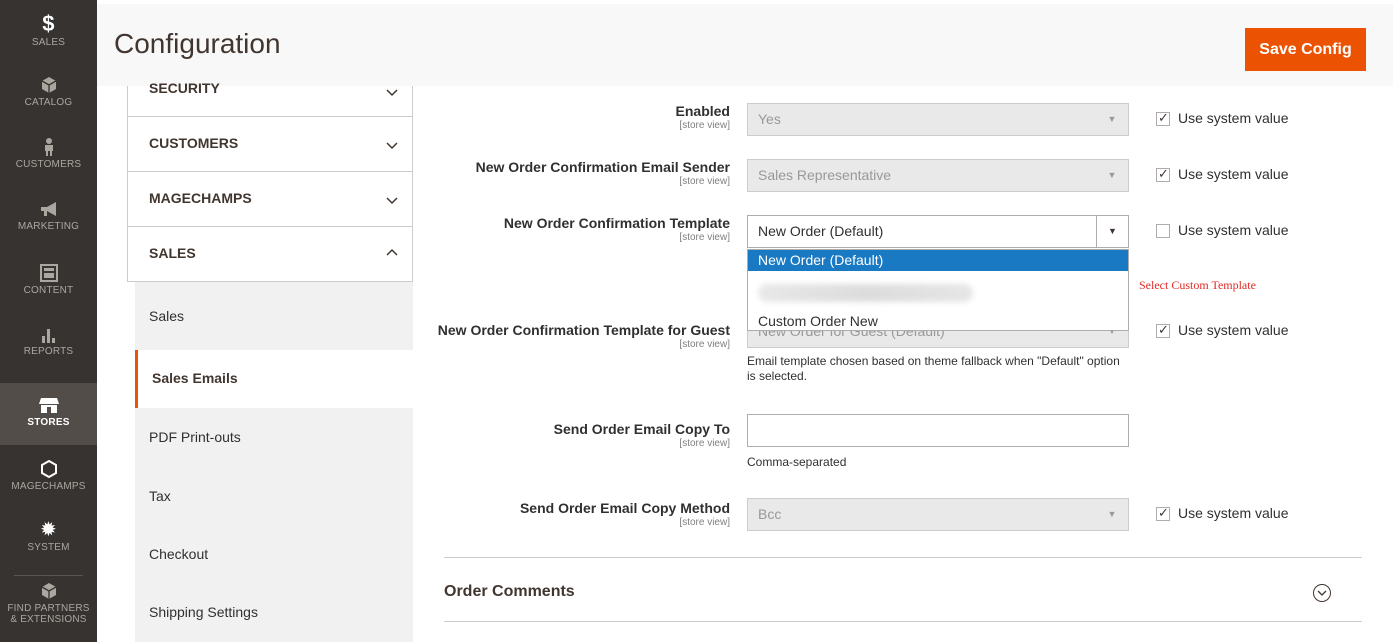 Image resolution: width=1393 pixels, height=642 pixels. Describe the element at coordinates (624, 514) in the screenshot. I see `copy-method-label: Send Order Email Copy Method [store view]` at that location.